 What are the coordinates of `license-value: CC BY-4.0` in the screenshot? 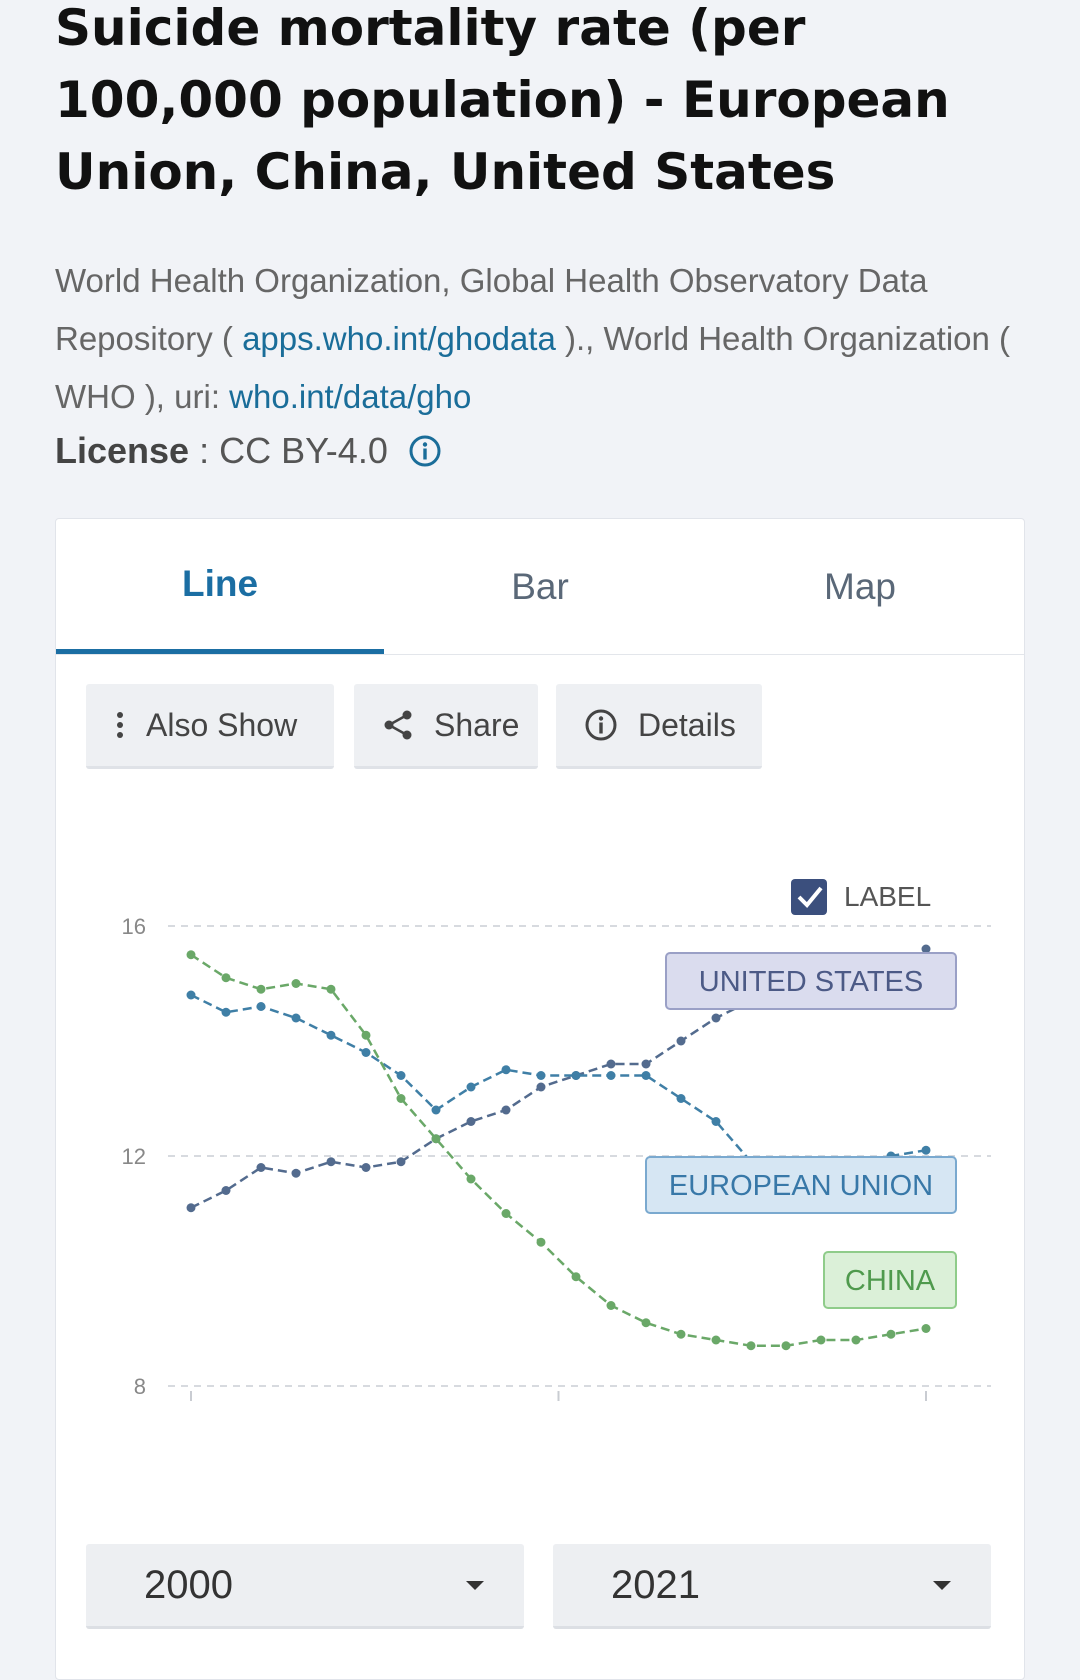 It's located at (303, 450).